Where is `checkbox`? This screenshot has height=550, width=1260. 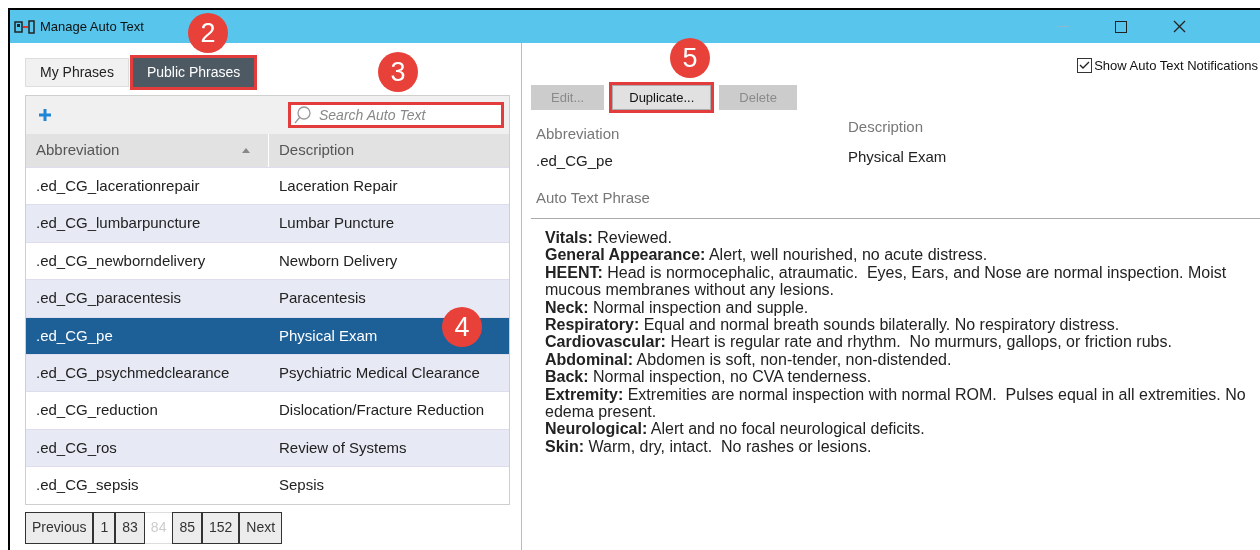
checkbox is located at coordinates (1085, 65).